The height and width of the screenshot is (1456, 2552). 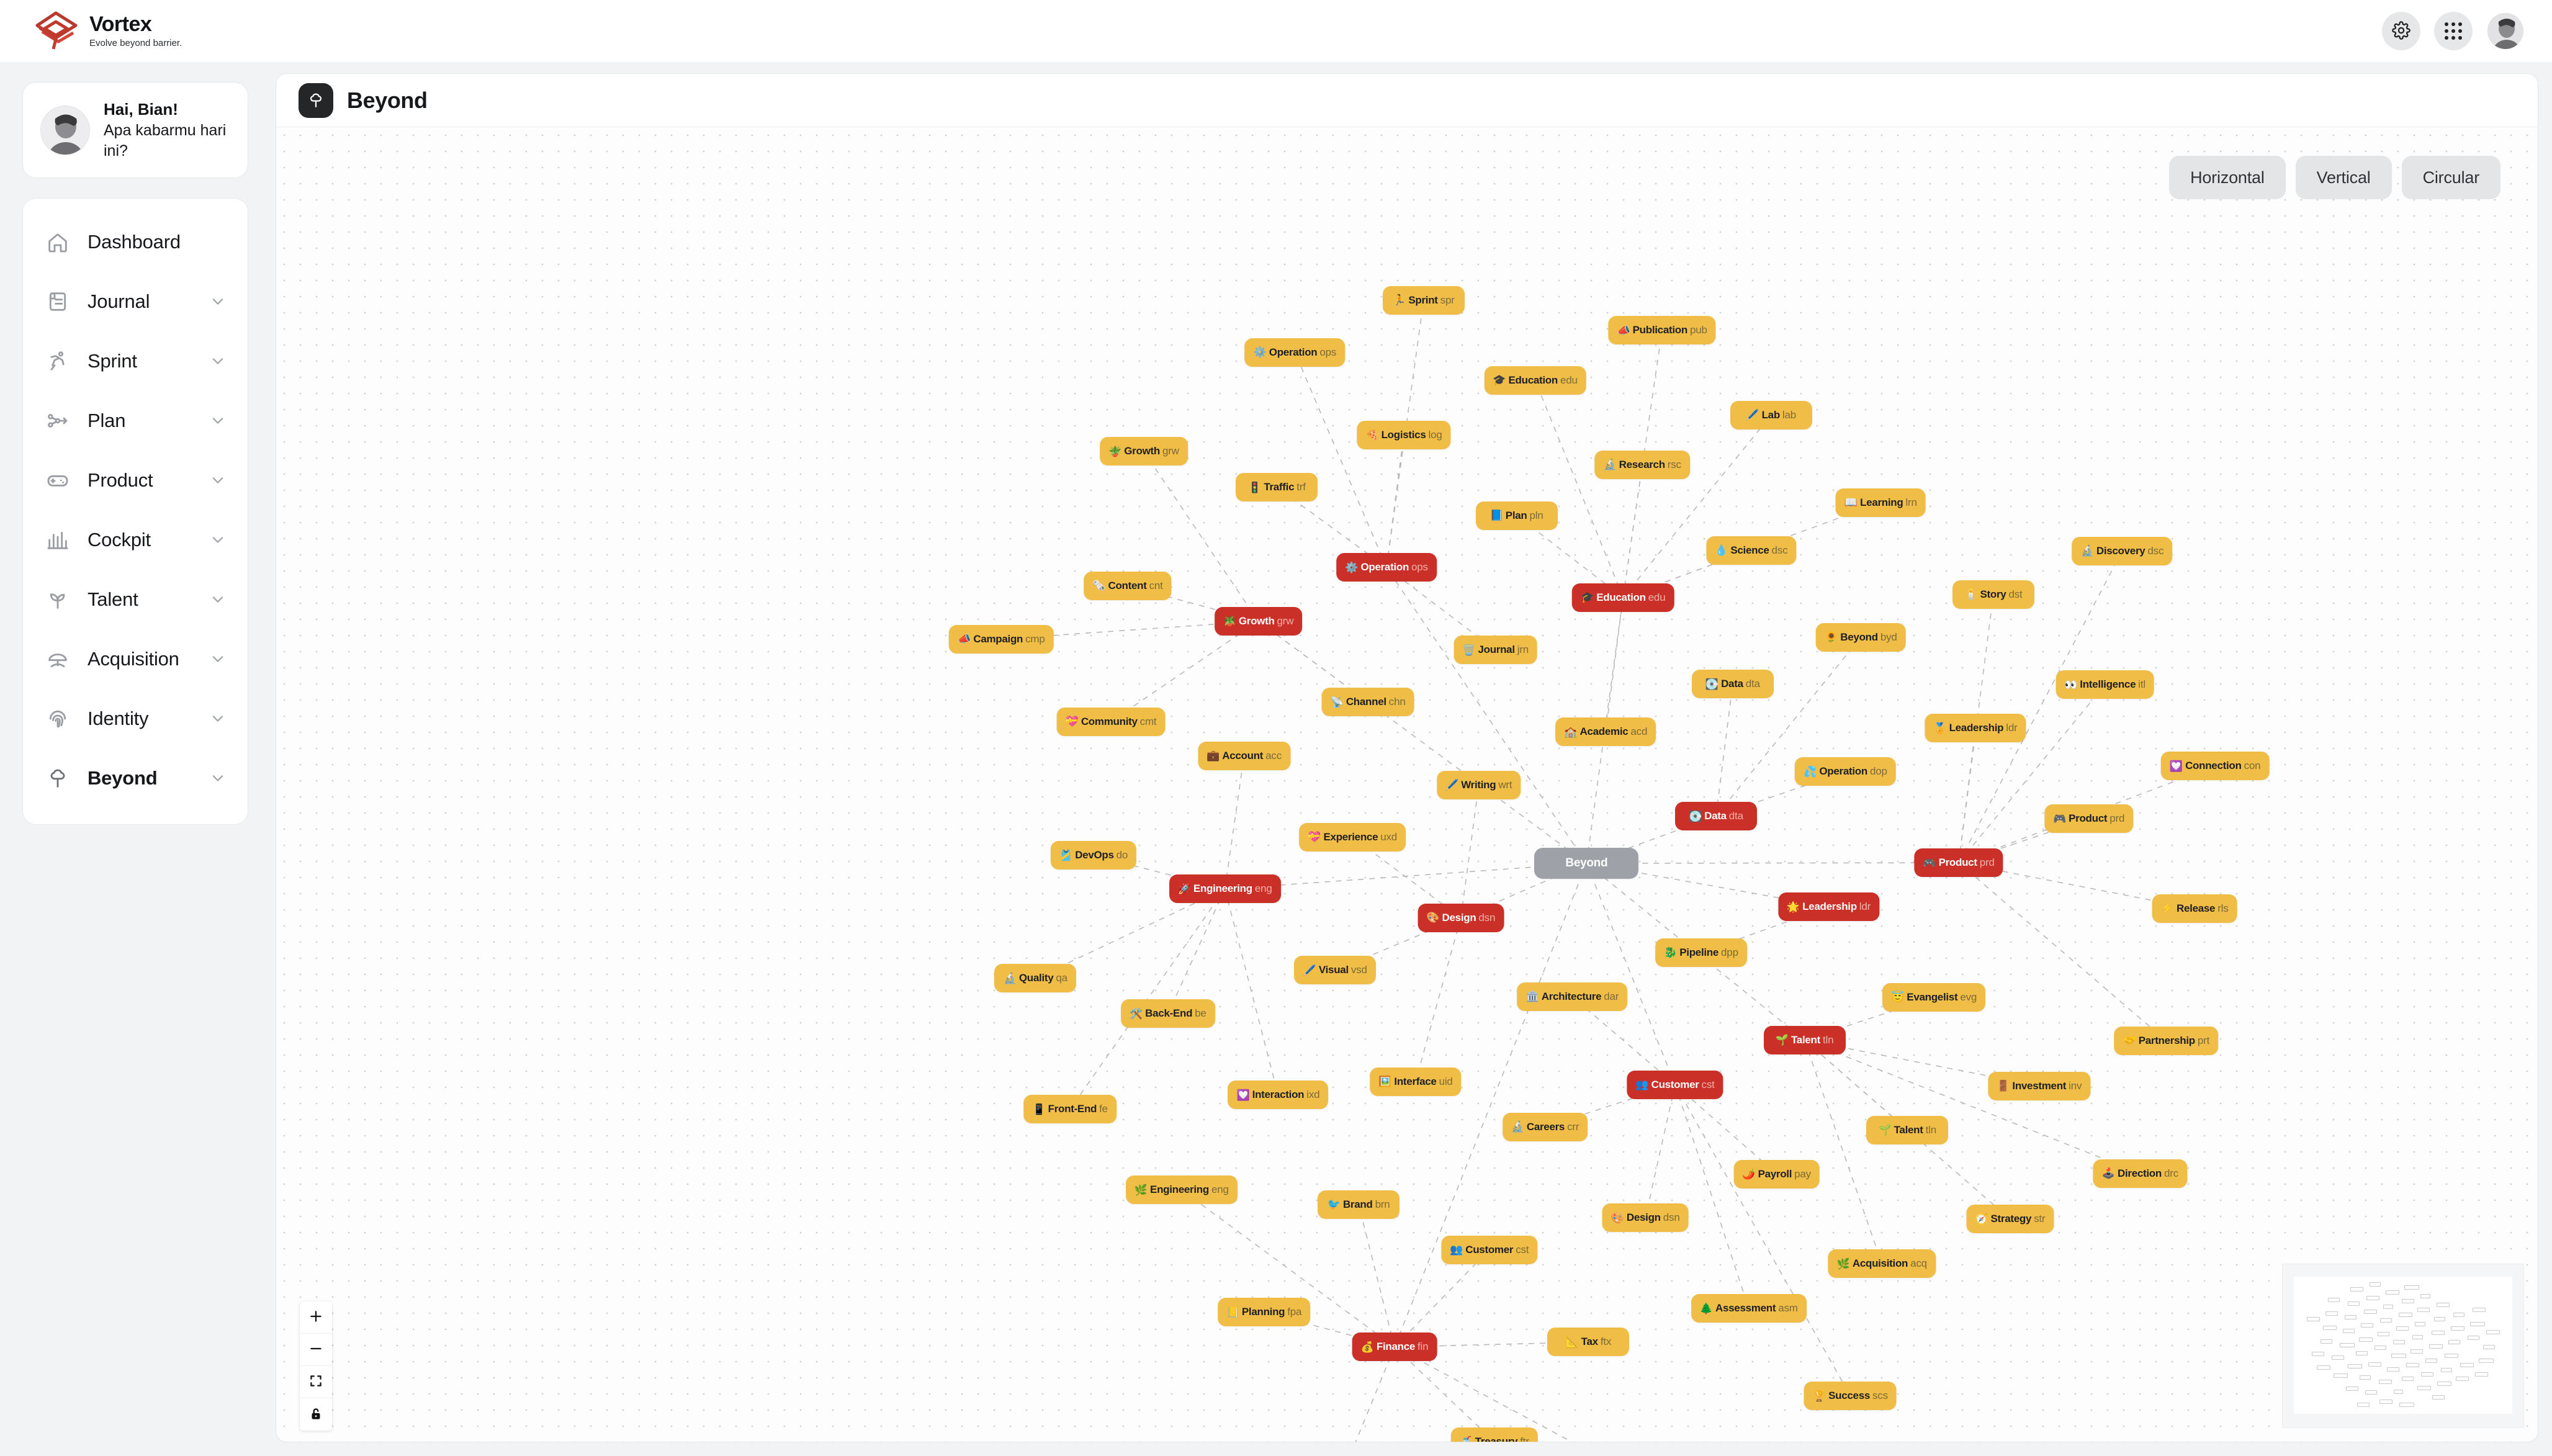 What do you see at coordinates (1934, 997) in the screenshot?
I see `graph-node-evangelist-evg: 😇 Evangelist evg` at bounding box center [1934, 997].